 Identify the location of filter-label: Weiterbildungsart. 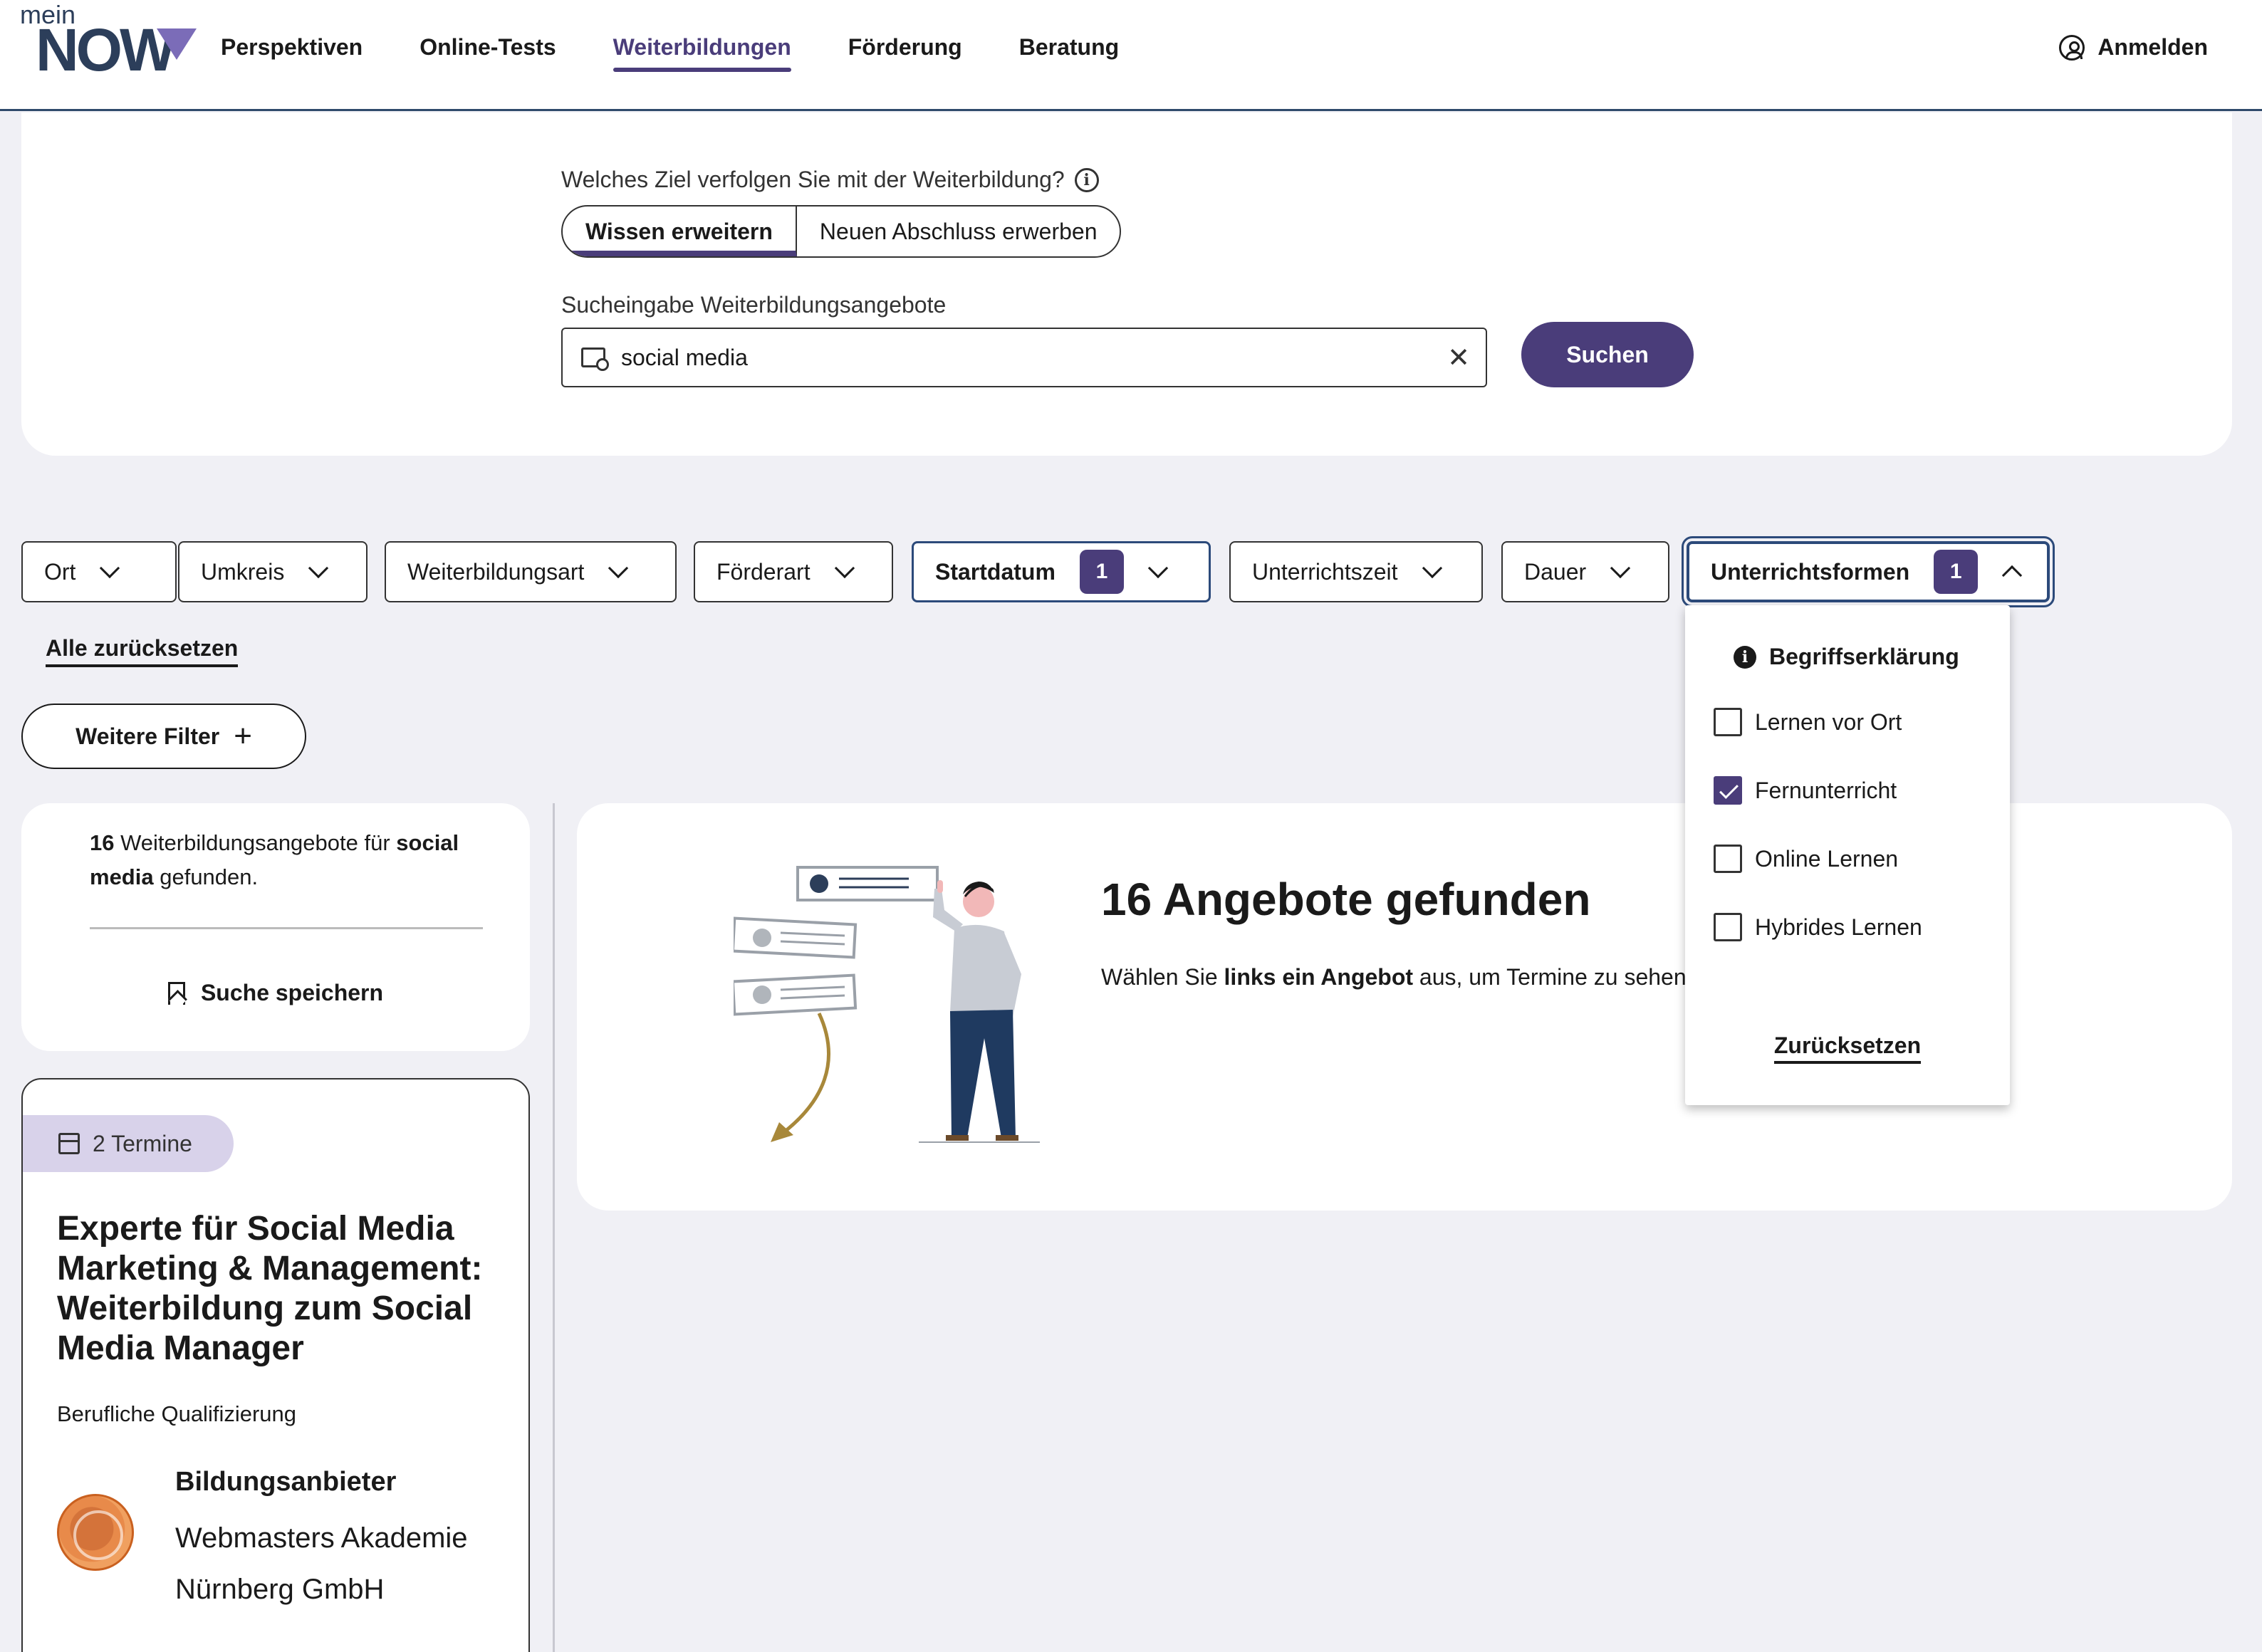
(496, 571).